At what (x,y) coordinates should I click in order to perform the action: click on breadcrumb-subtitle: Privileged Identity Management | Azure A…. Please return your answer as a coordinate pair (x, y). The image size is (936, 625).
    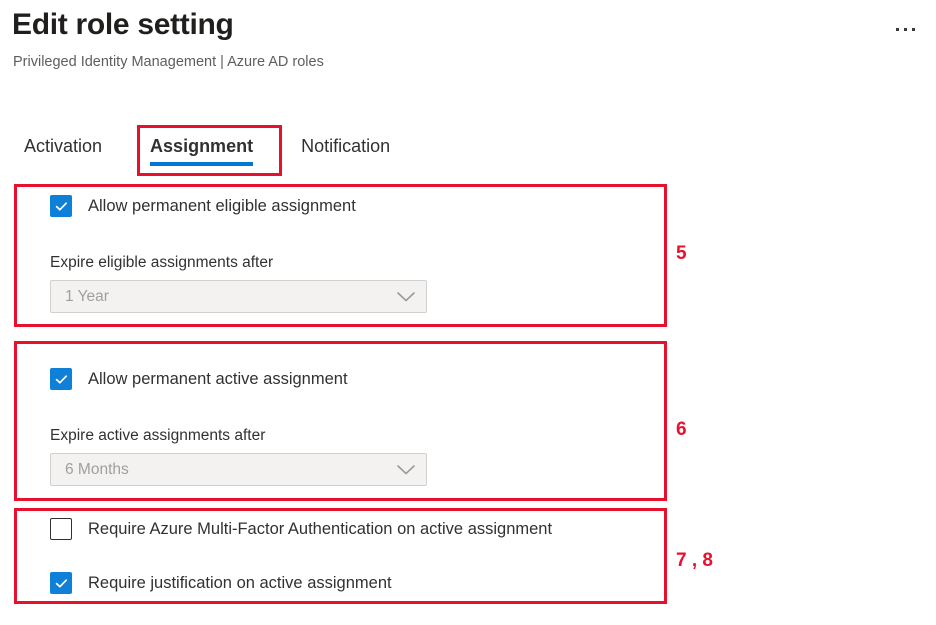
    Looking at the image, I should click on (168, 62).